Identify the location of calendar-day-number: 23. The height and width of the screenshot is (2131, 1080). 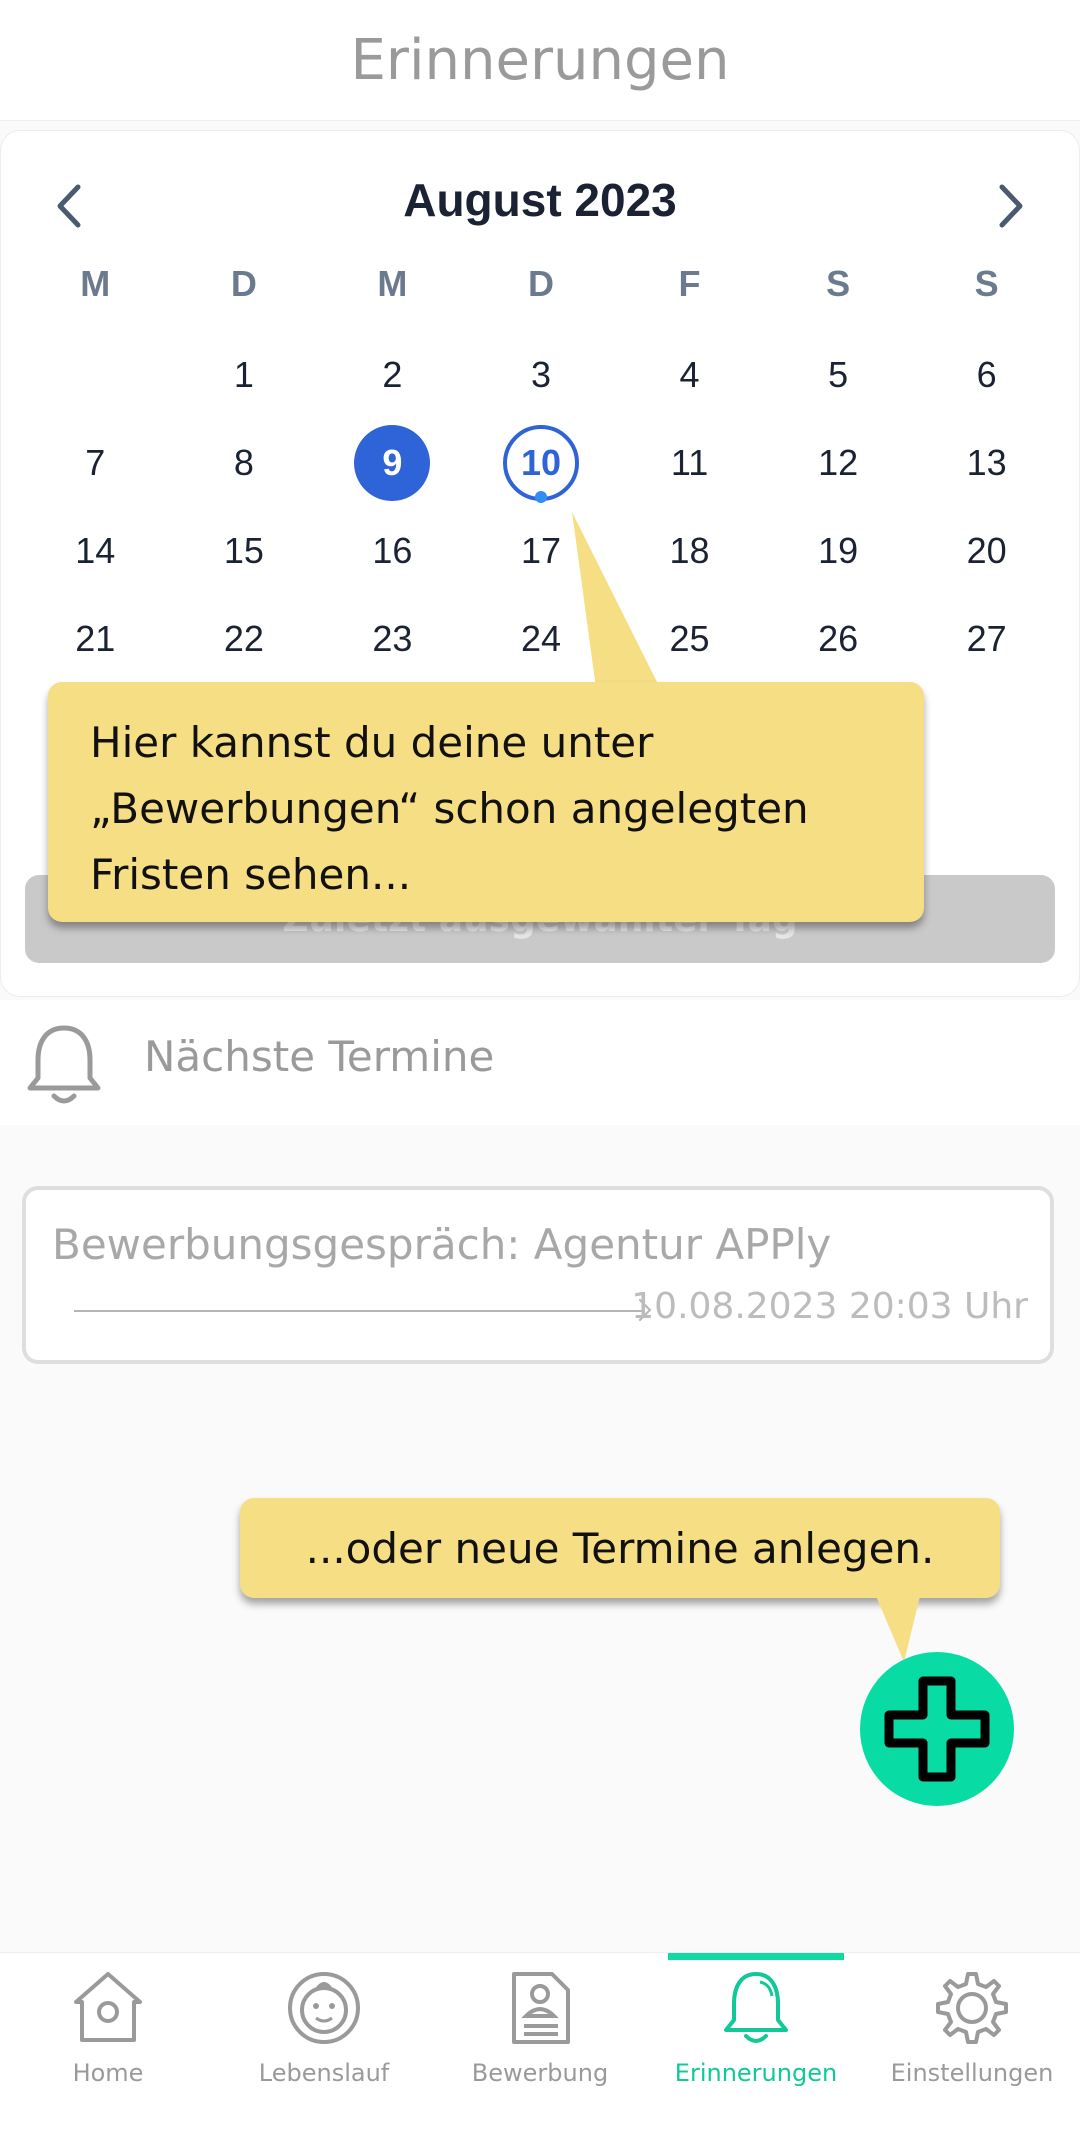
(392, 638).